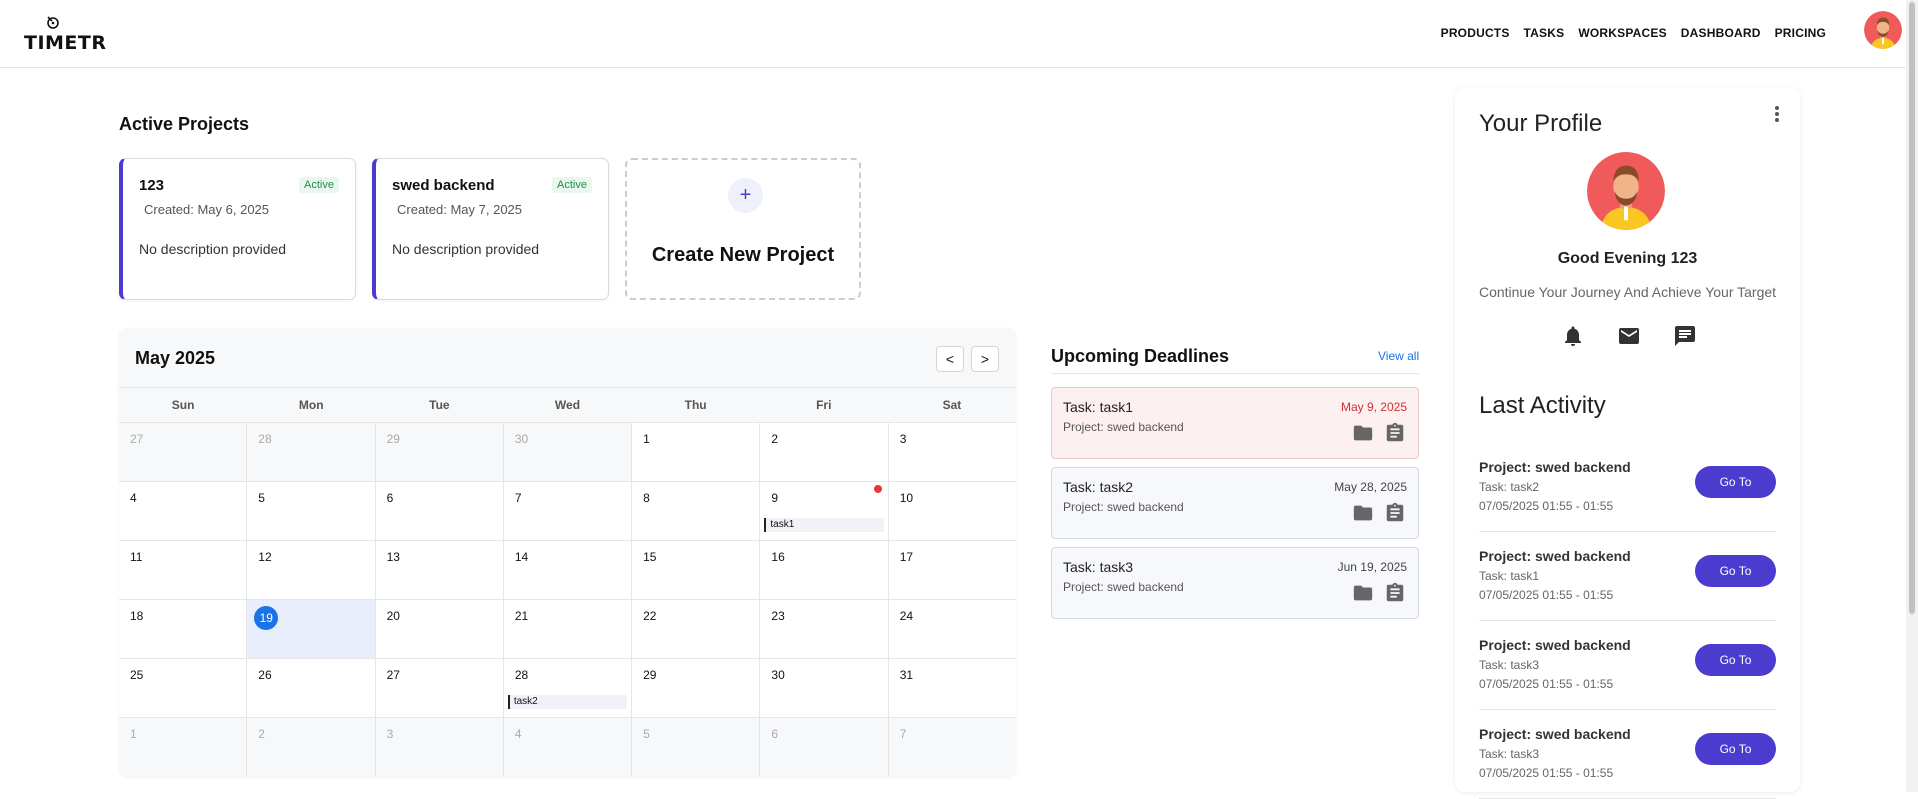 The image size is (1918, 799). Describe the element at coordinates (824, 405) in the screenshot. I see `weekday-label: Fri` at that location.